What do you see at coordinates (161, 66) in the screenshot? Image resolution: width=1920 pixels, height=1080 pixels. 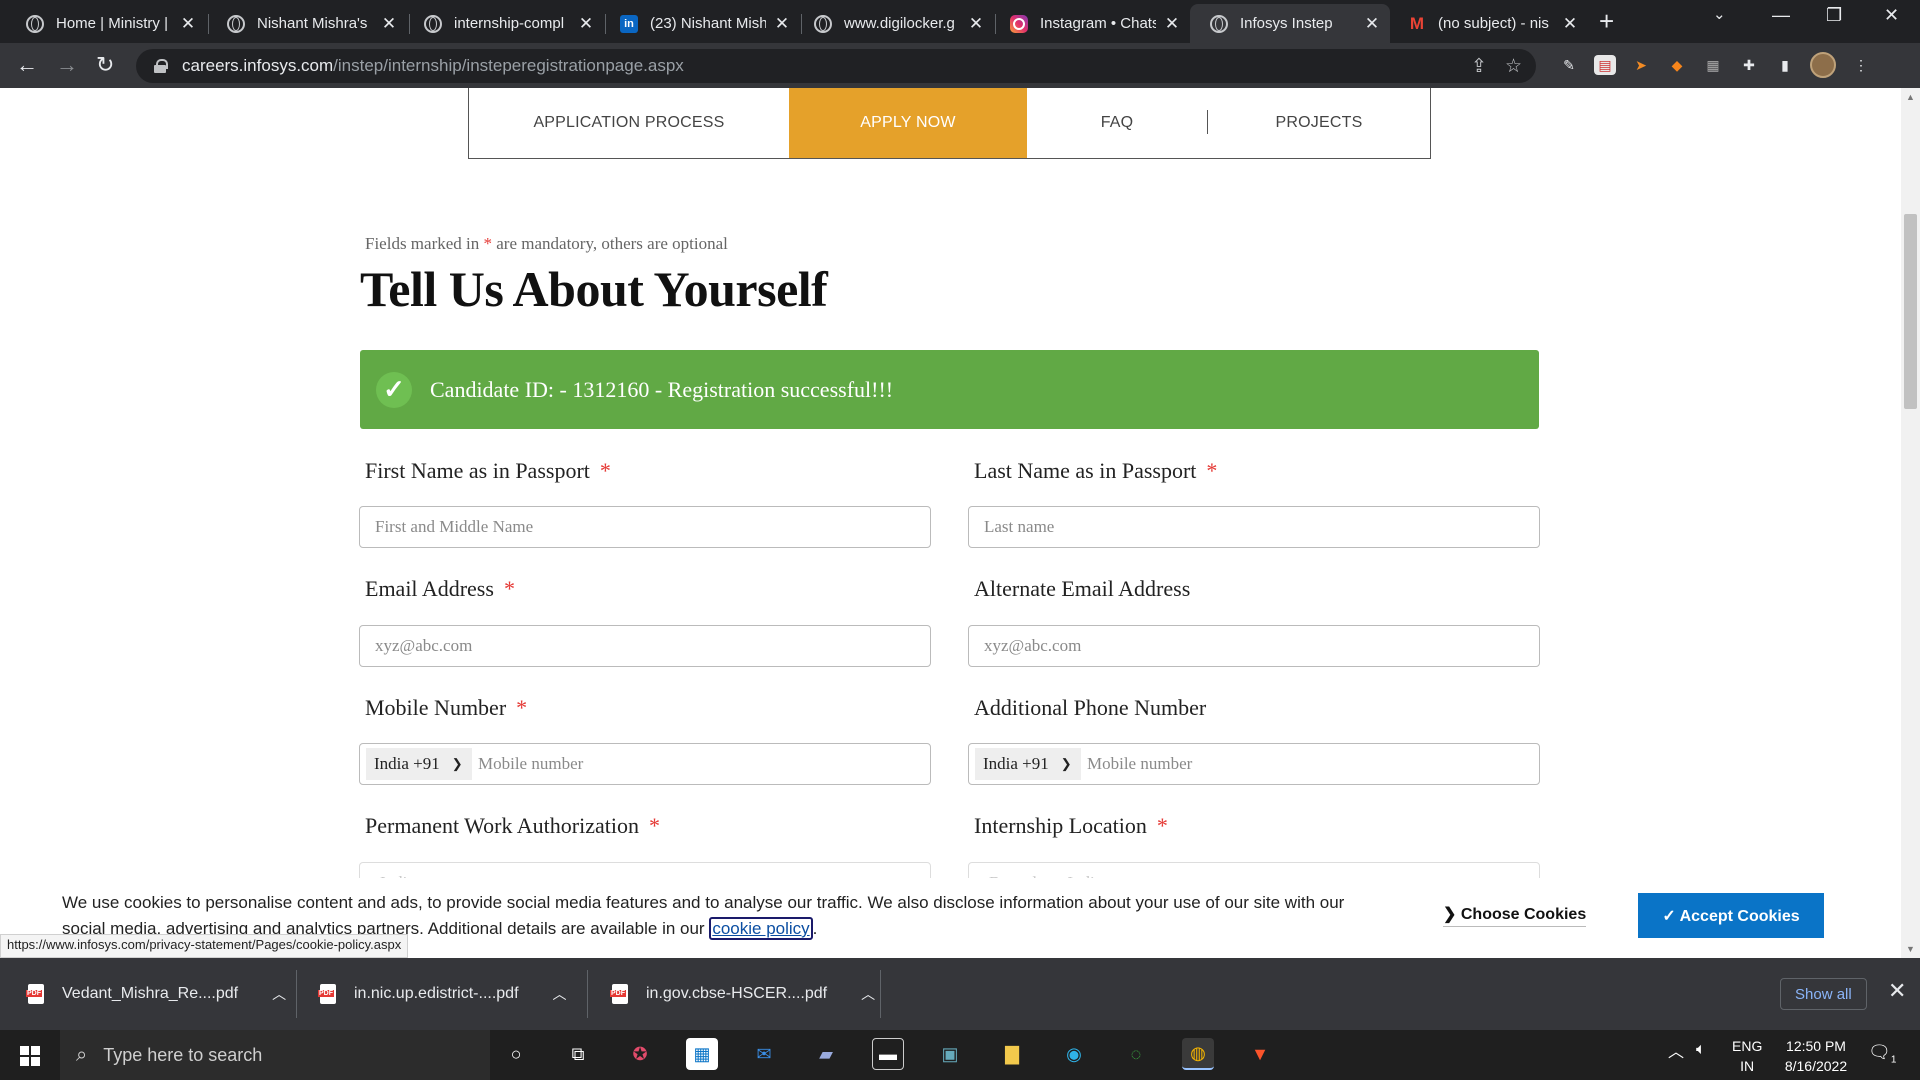 I see `lock-icon` at bounding box center [161, 66].